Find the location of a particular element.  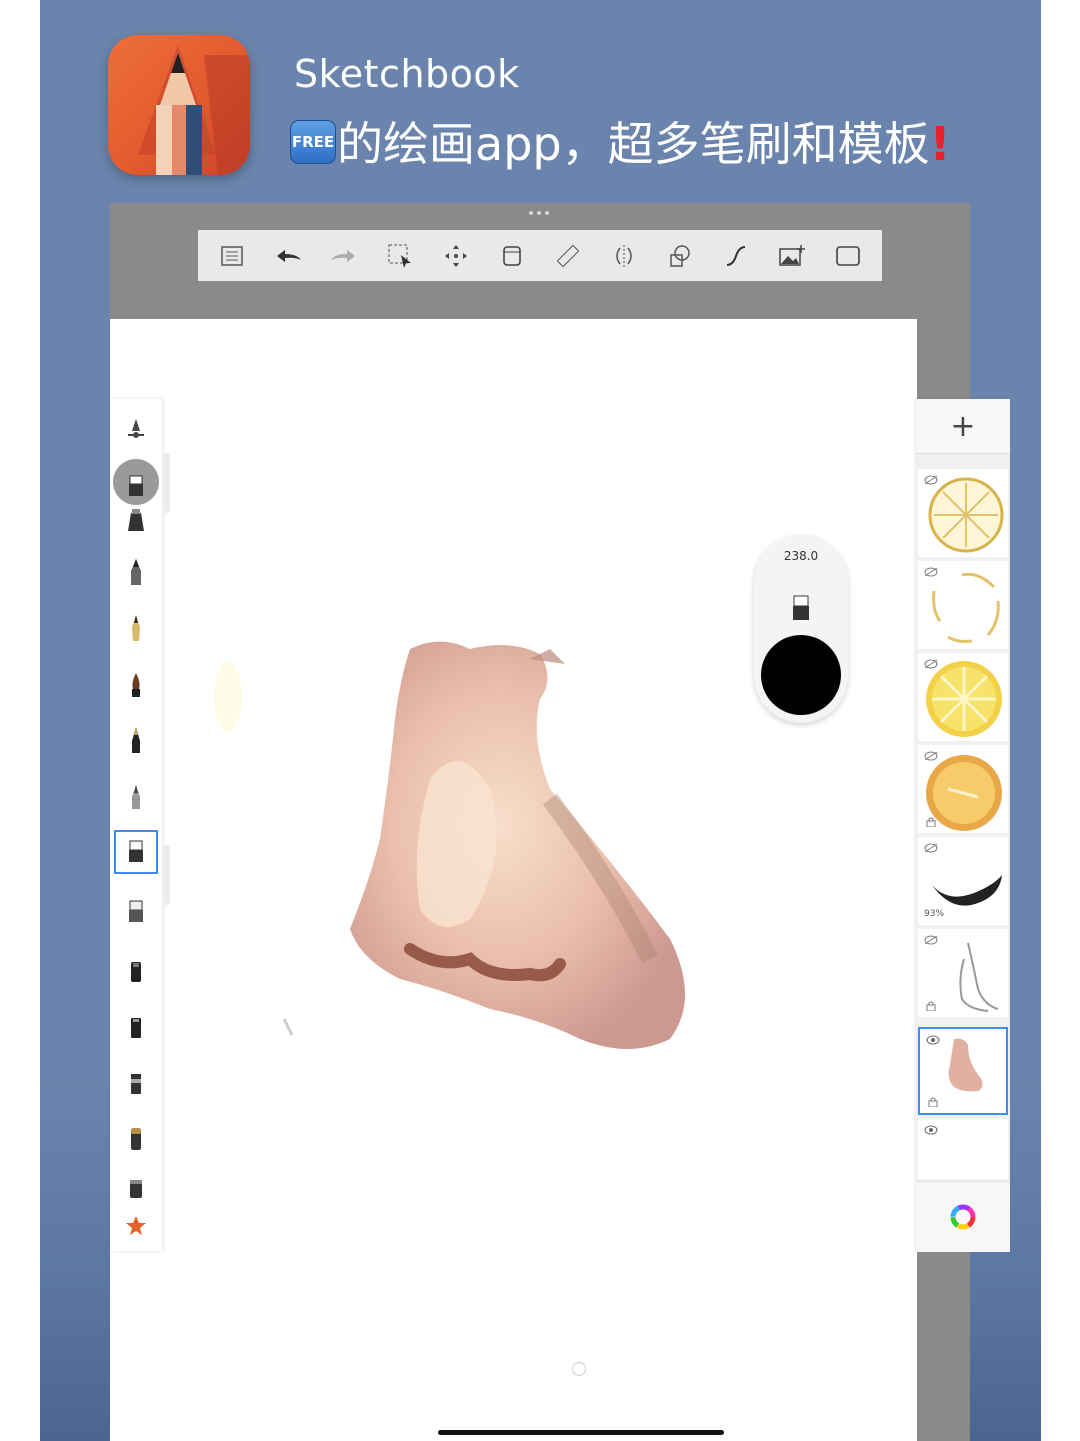

fullscreen-icon is located at coordinates (848, 256).